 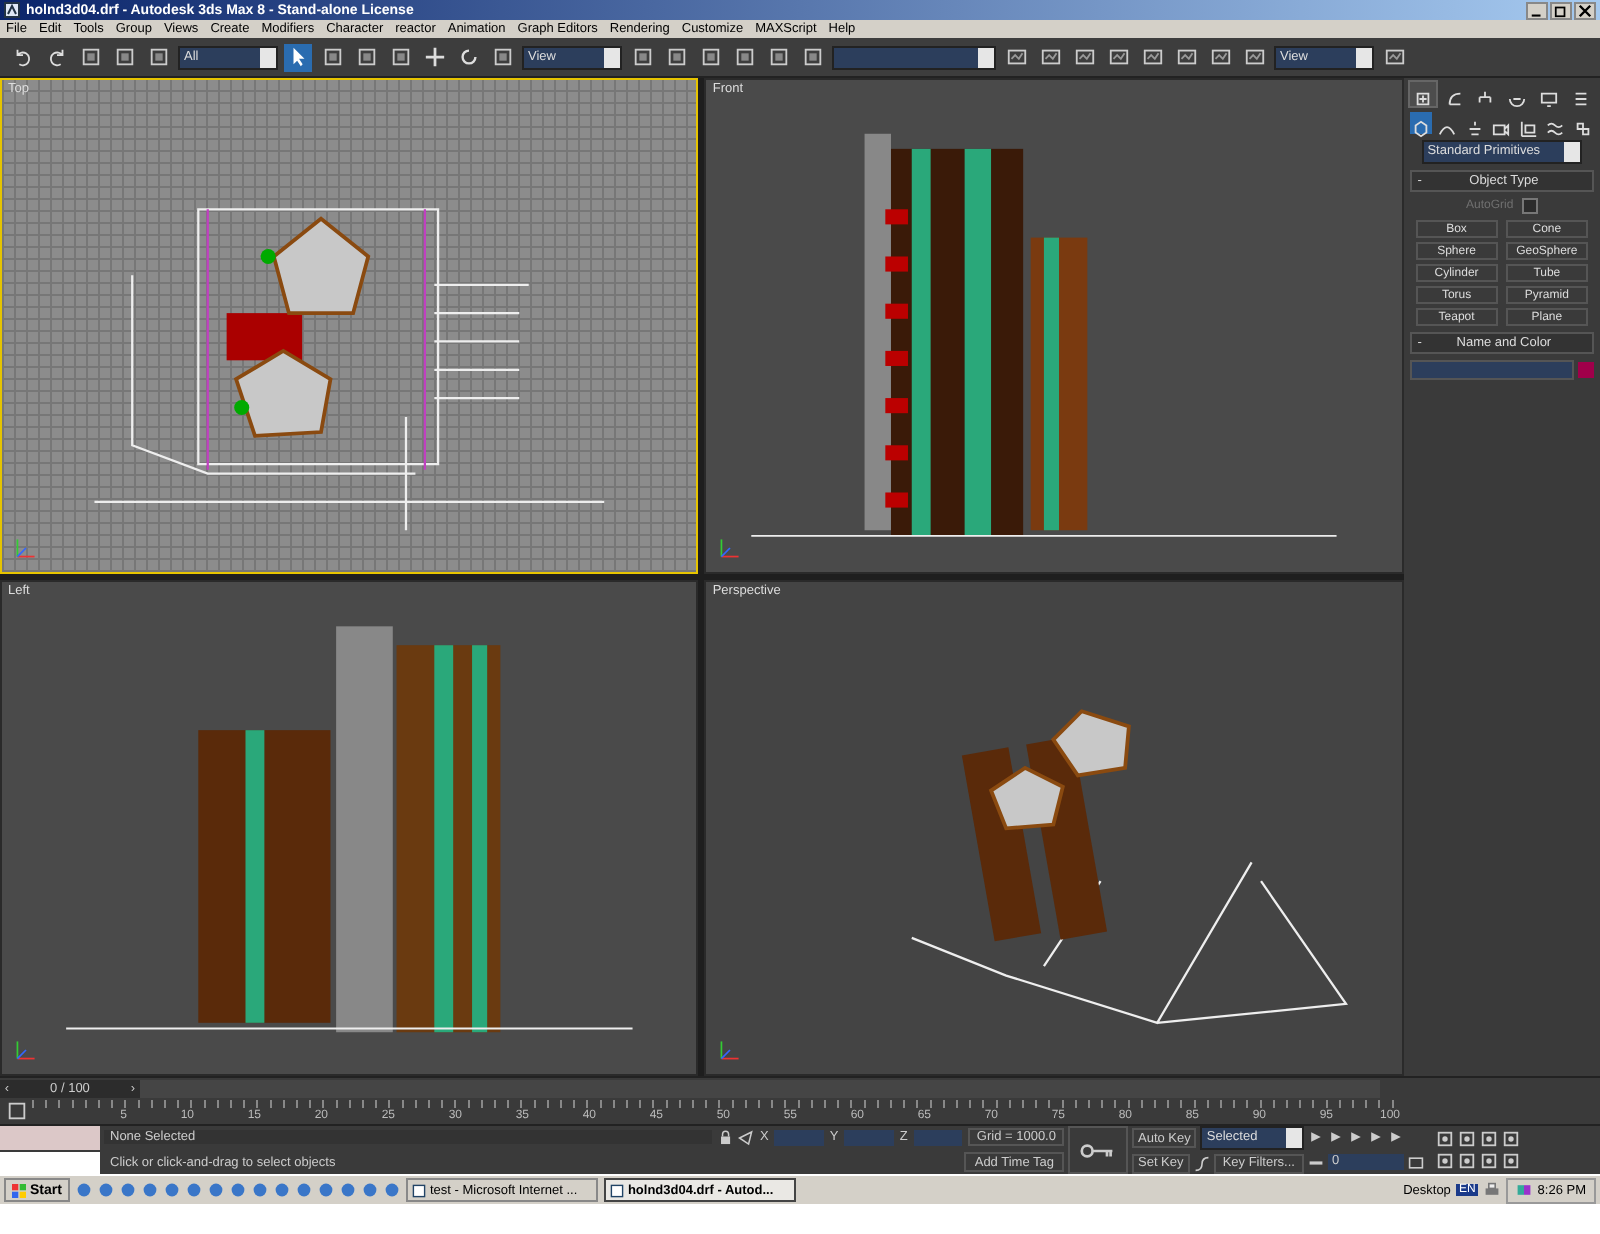 What do you see at coordinates (1201, 1163) in the screenshot?
I see `tangent-curve-icon` at bounding box center [1201, 1163].